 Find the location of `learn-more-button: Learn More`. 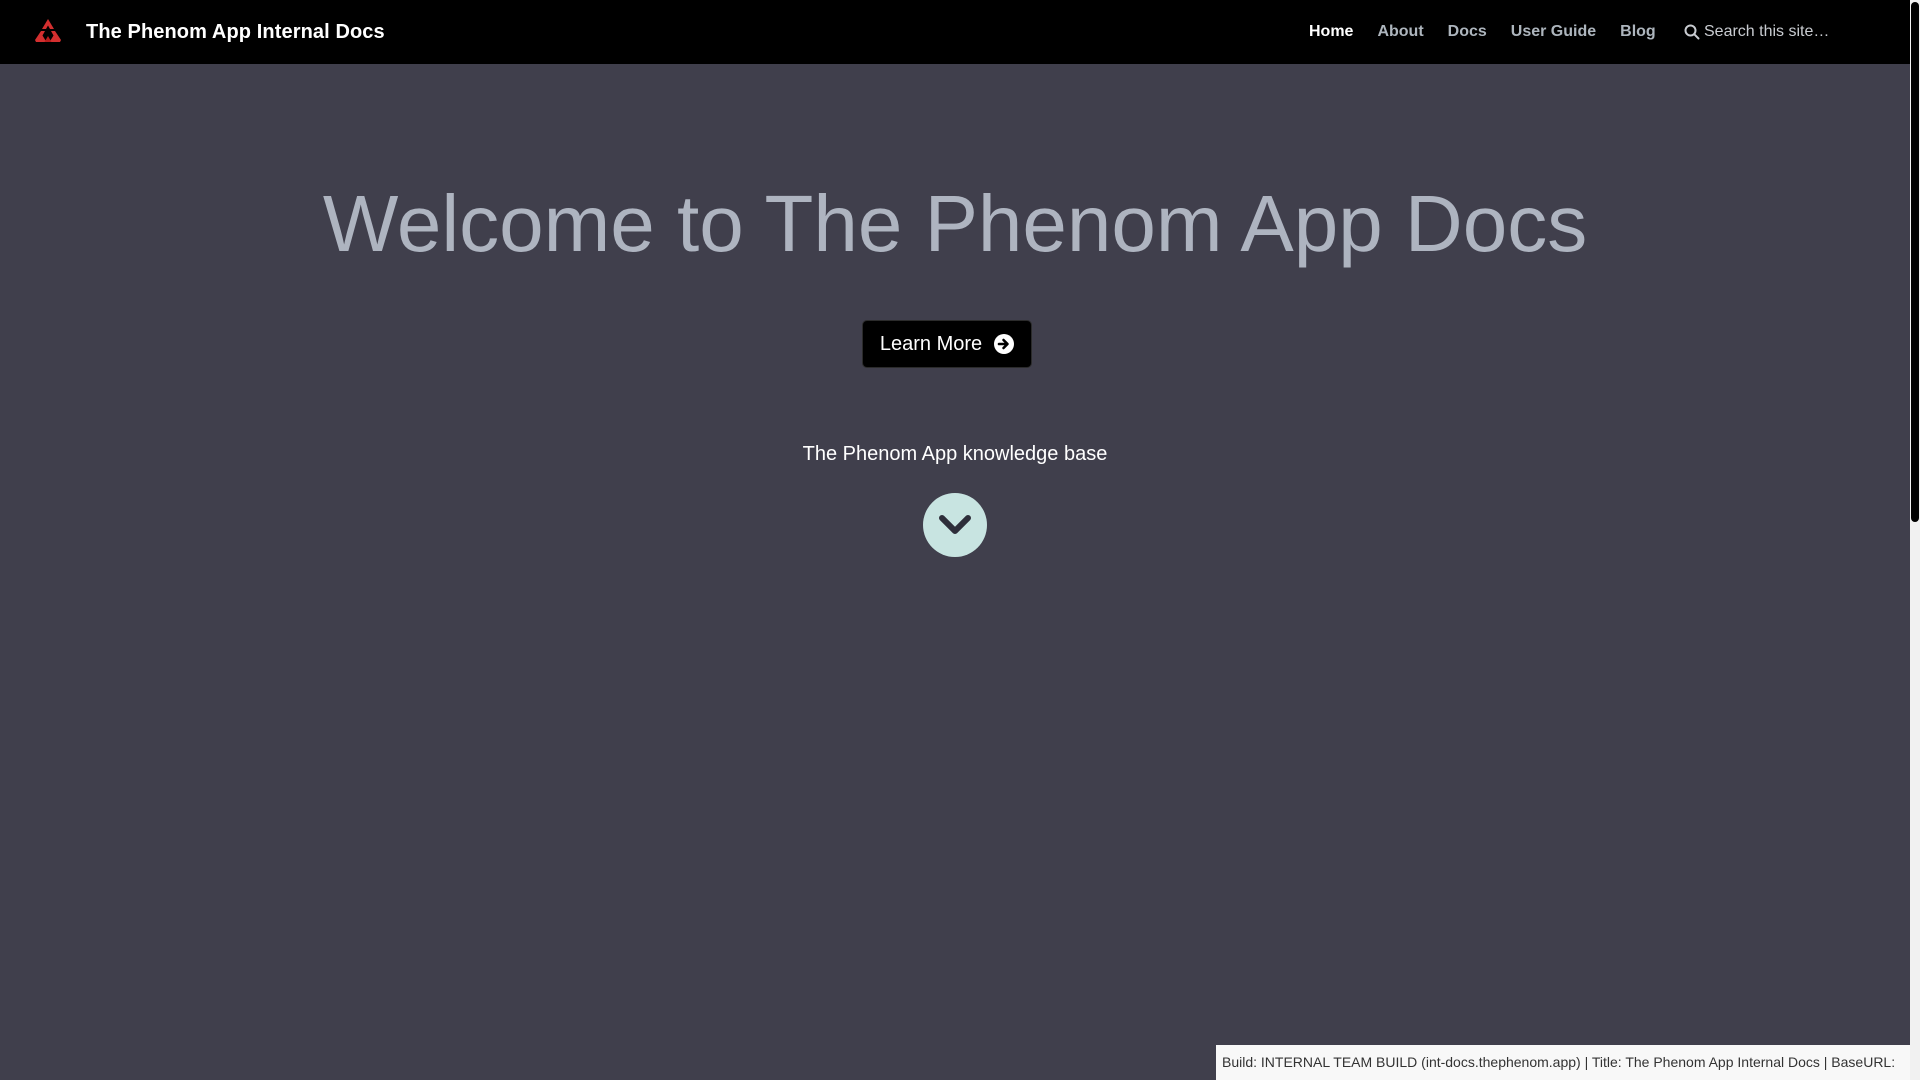

learn-more-button: Learn More is located at coordinates (947, 344).